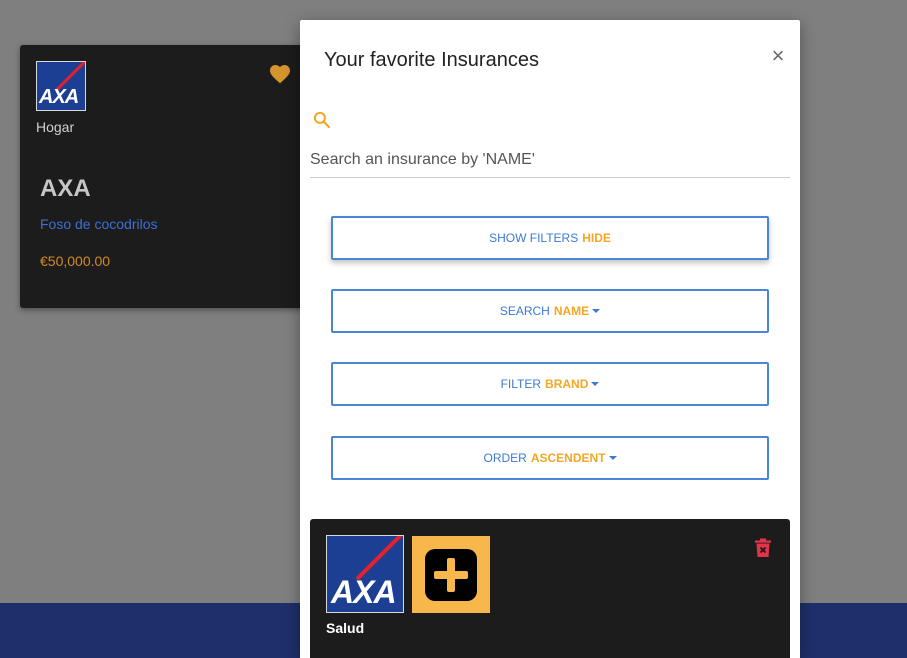  What do you see at coordinates (431, 60) in the screenshot?
I see `modal-title: Your favorite Insurances` at bounding box center [431, 60].